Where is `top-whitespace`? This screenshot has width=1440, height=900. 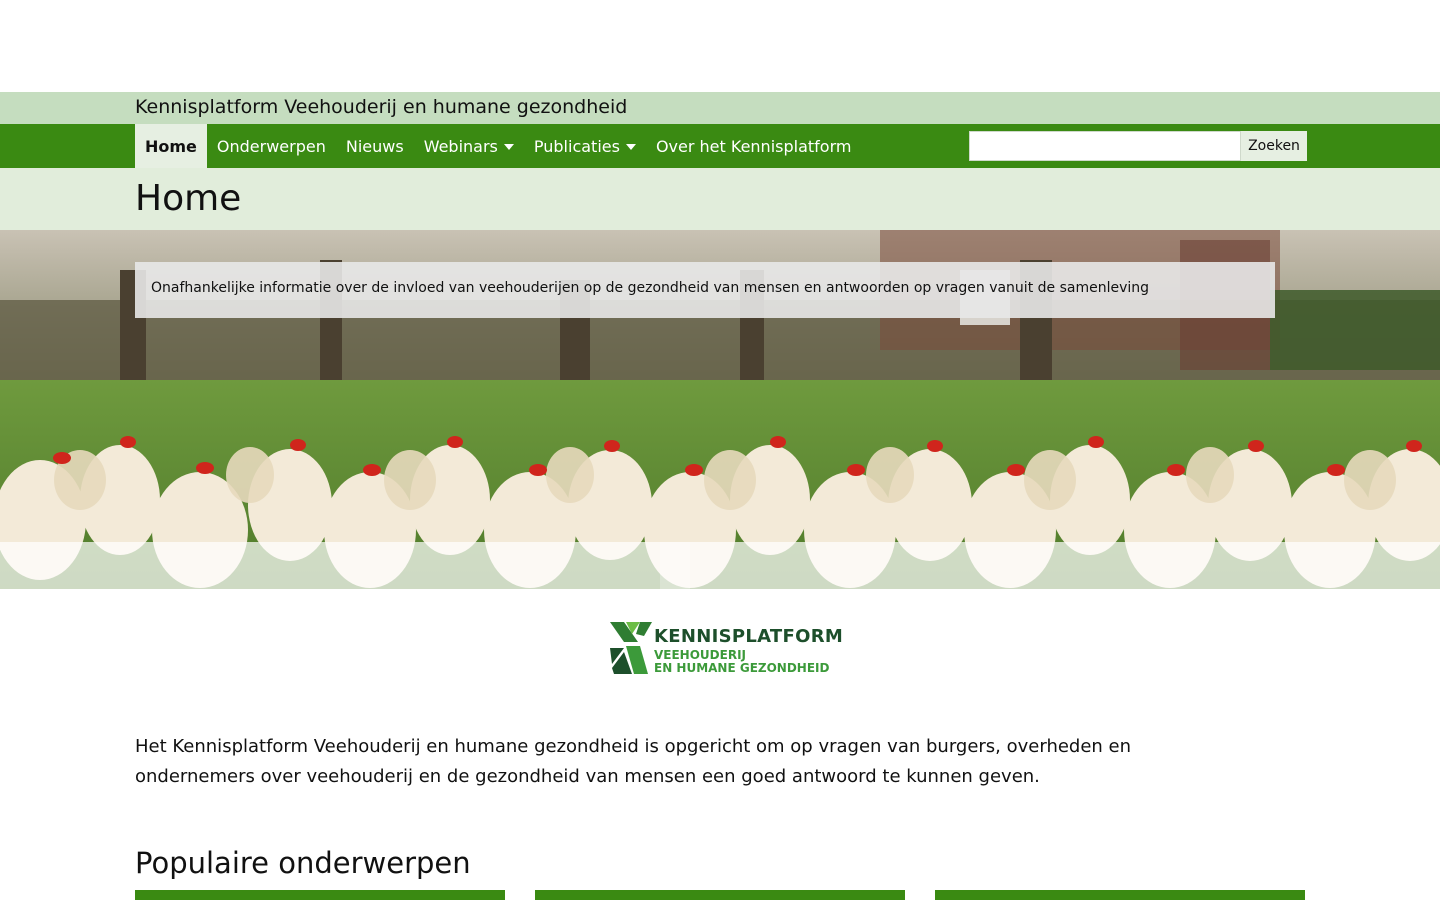
top-whitespace is located at coordinates (720, 46).